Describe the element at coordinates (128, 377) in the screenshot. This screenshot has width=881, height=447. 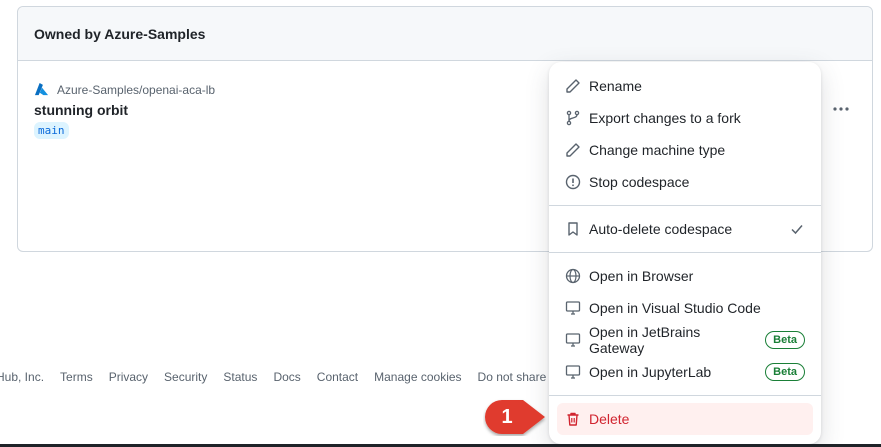
I see `footer-privacy-link: Privacy` at that location.